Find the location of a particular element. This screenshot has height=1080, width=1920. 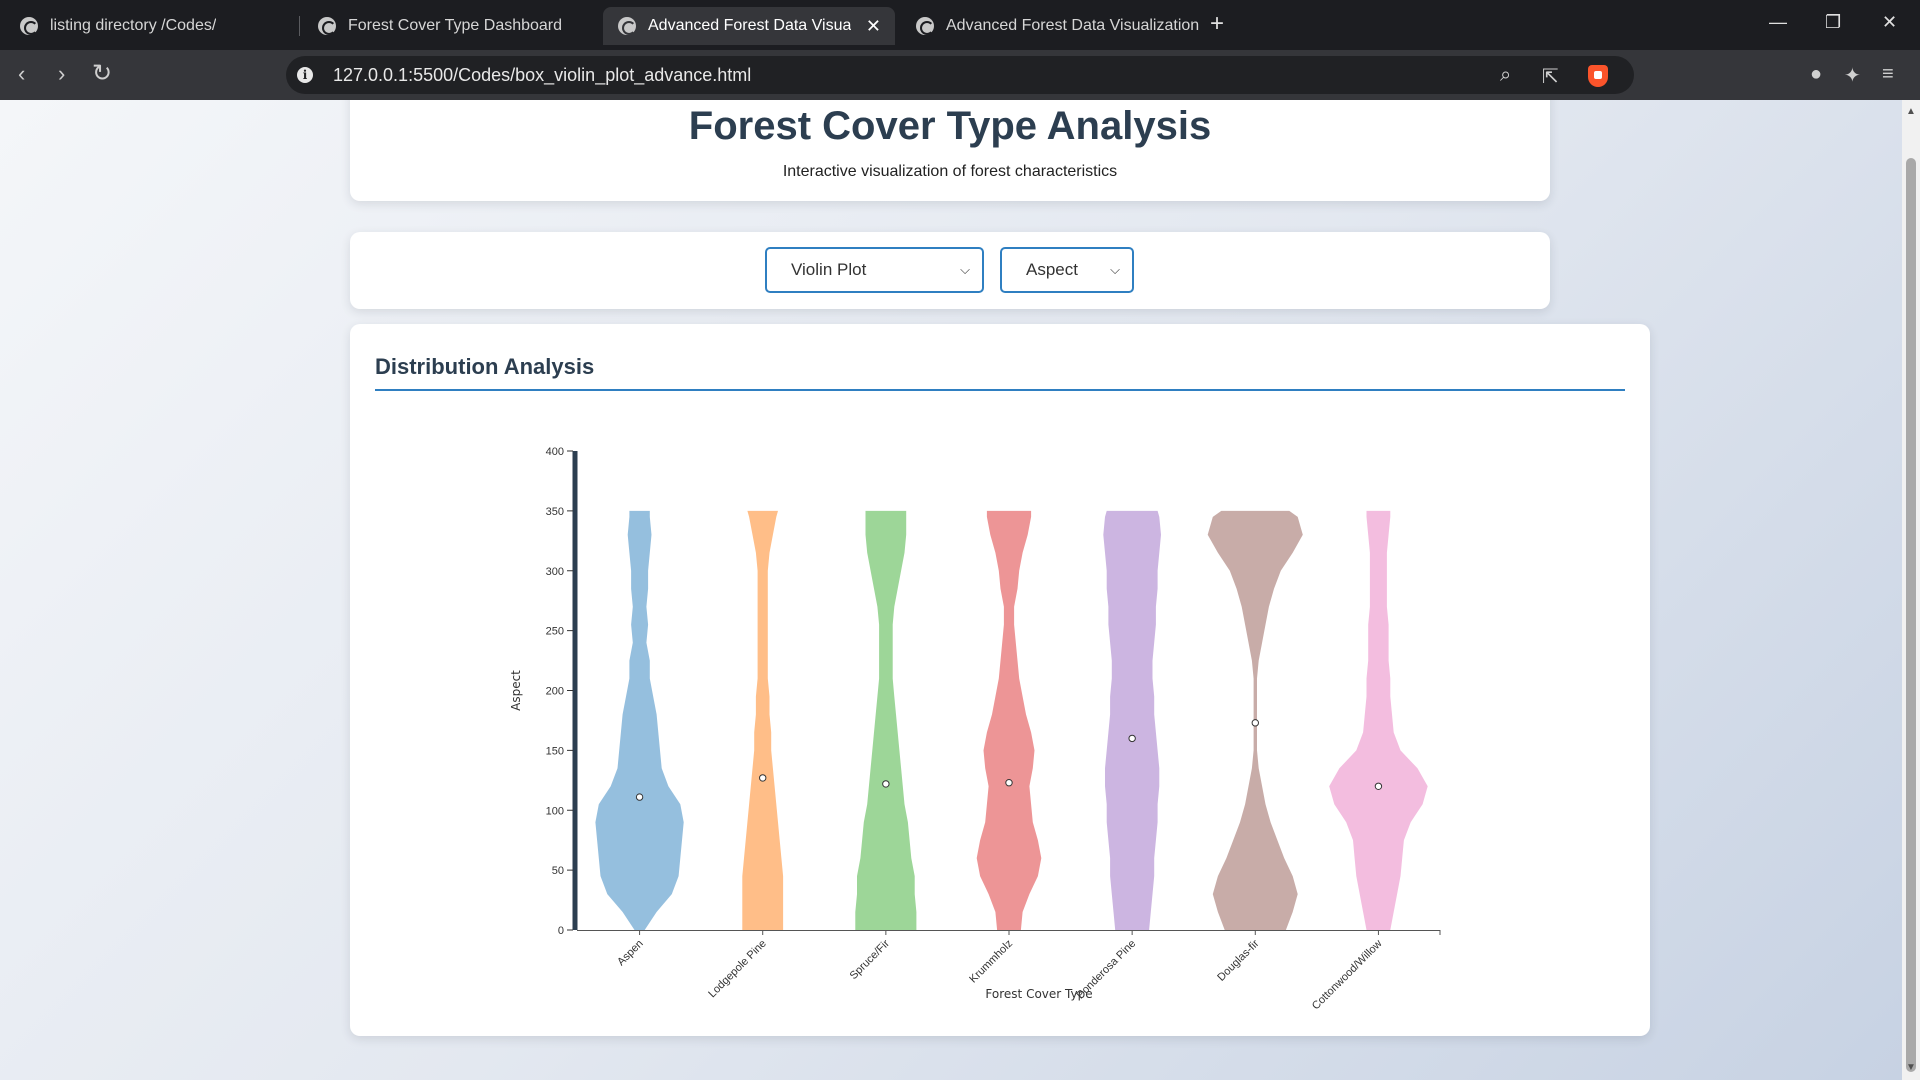

share-icon: ⇱ is located at coordinates (1550, 76).